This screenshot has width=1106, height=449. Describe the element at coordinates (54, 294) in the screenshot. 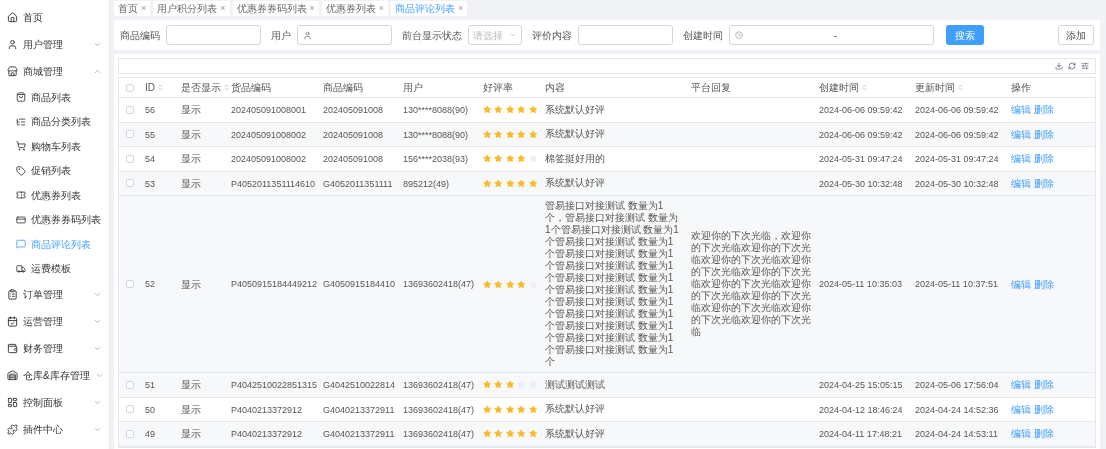

I see `sidebar-item: 订单管理` at that location.